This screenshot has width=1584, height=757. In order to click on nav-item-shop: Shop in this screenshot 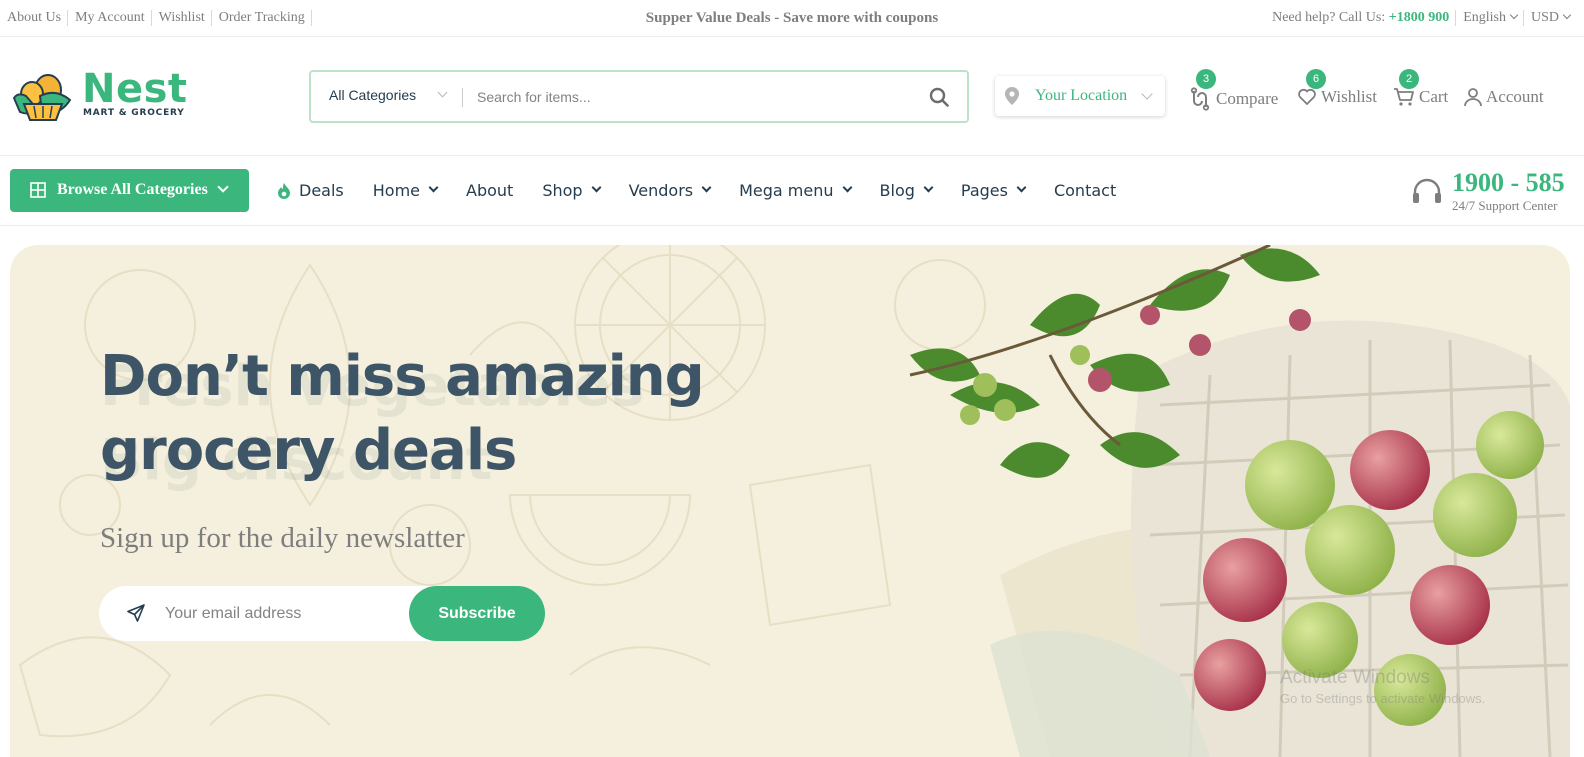, I will do `click(572, 190)`.